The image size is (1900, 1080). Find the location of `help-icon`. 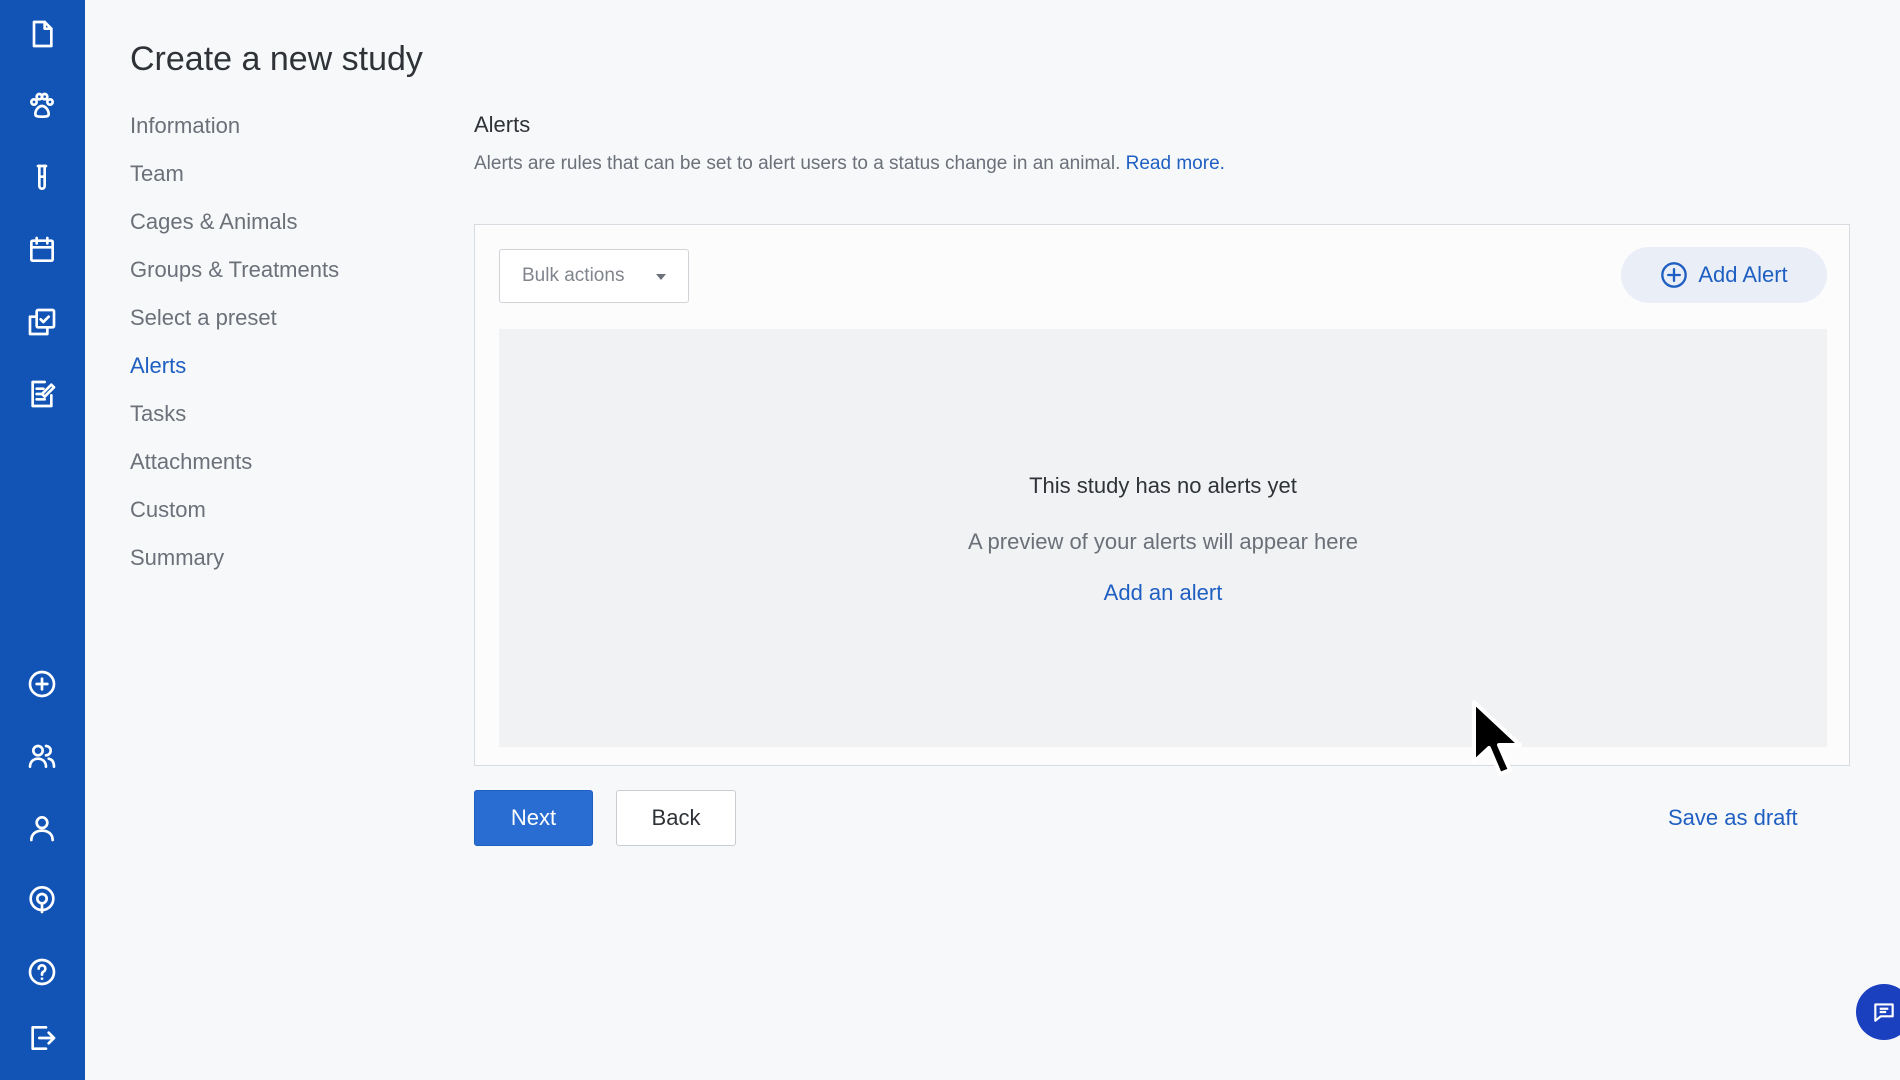

help-icon is located at coordinates (42, 972).